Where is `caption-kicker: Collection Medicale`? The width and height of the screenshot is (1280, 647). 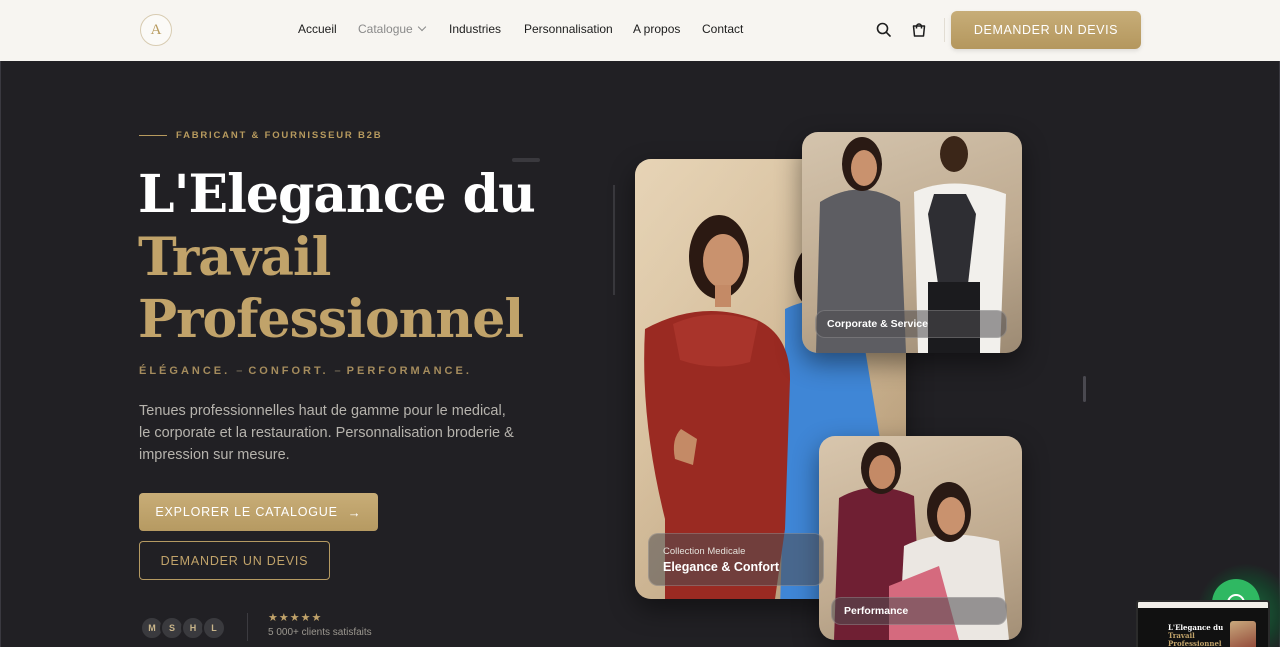
caption-kicker: Collection Medicale is located at coordinates (704, 551).